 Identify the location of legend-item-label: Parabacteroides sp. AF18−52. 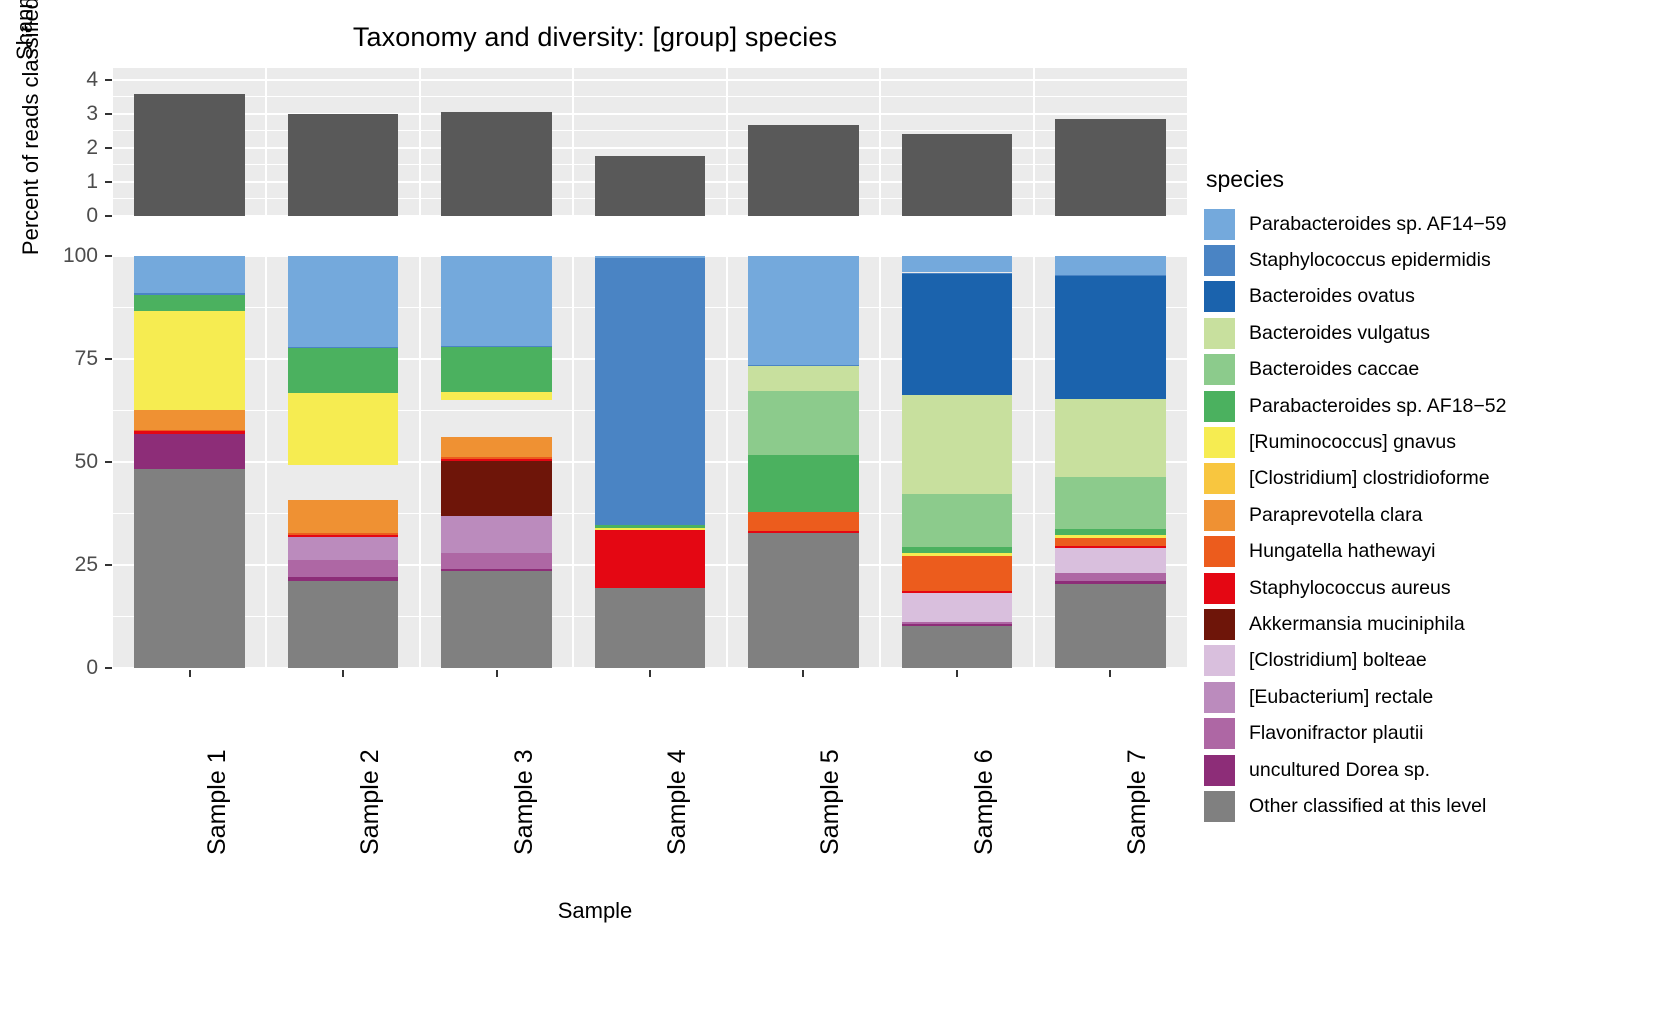
(1378, 405).